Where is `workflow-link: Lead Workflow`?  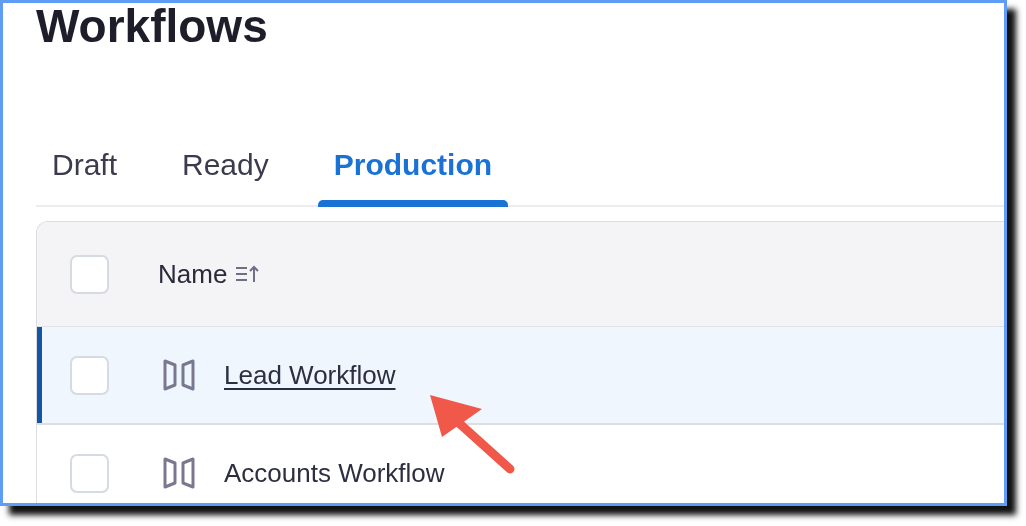 workflow-link: Lead Workflow is located at coordinates (310, 375).